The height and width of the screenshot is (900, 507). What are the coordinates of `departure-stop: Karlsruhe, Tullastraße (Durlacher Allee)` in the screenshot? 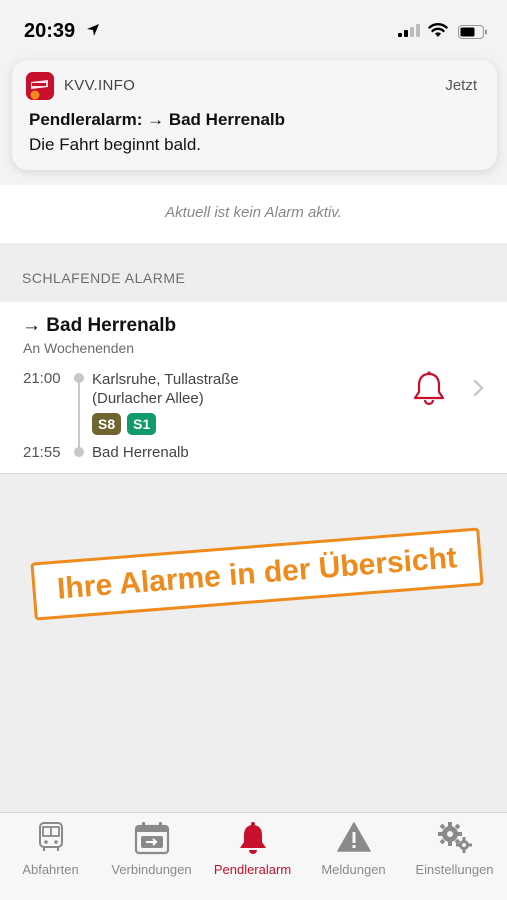 It's located at (165, 389).